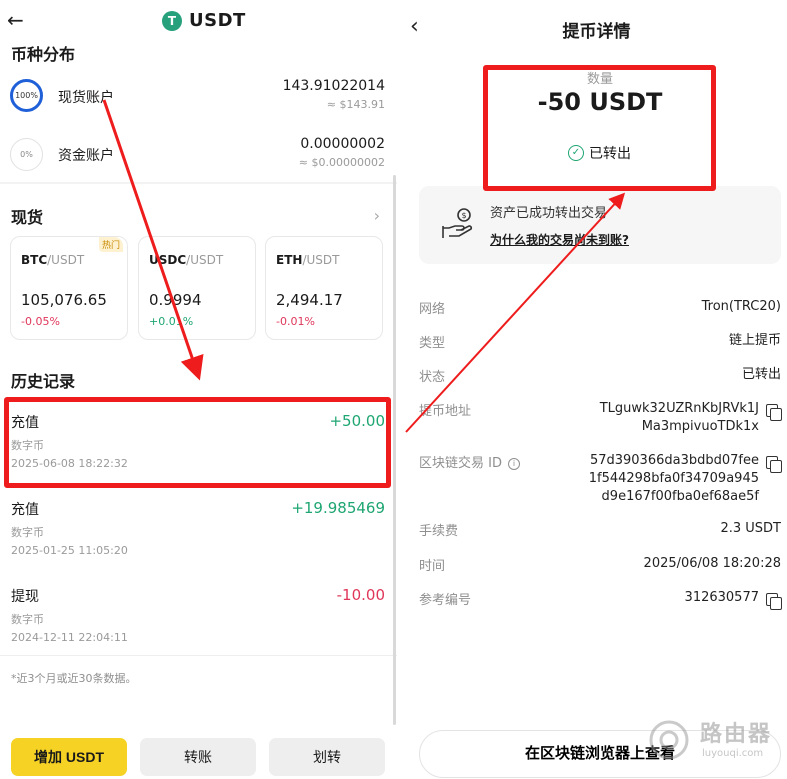 The width and height of the screenshot is (787, 779). I want to click on record-time: 2025-01-25 11:05:20, so click(69, 550).